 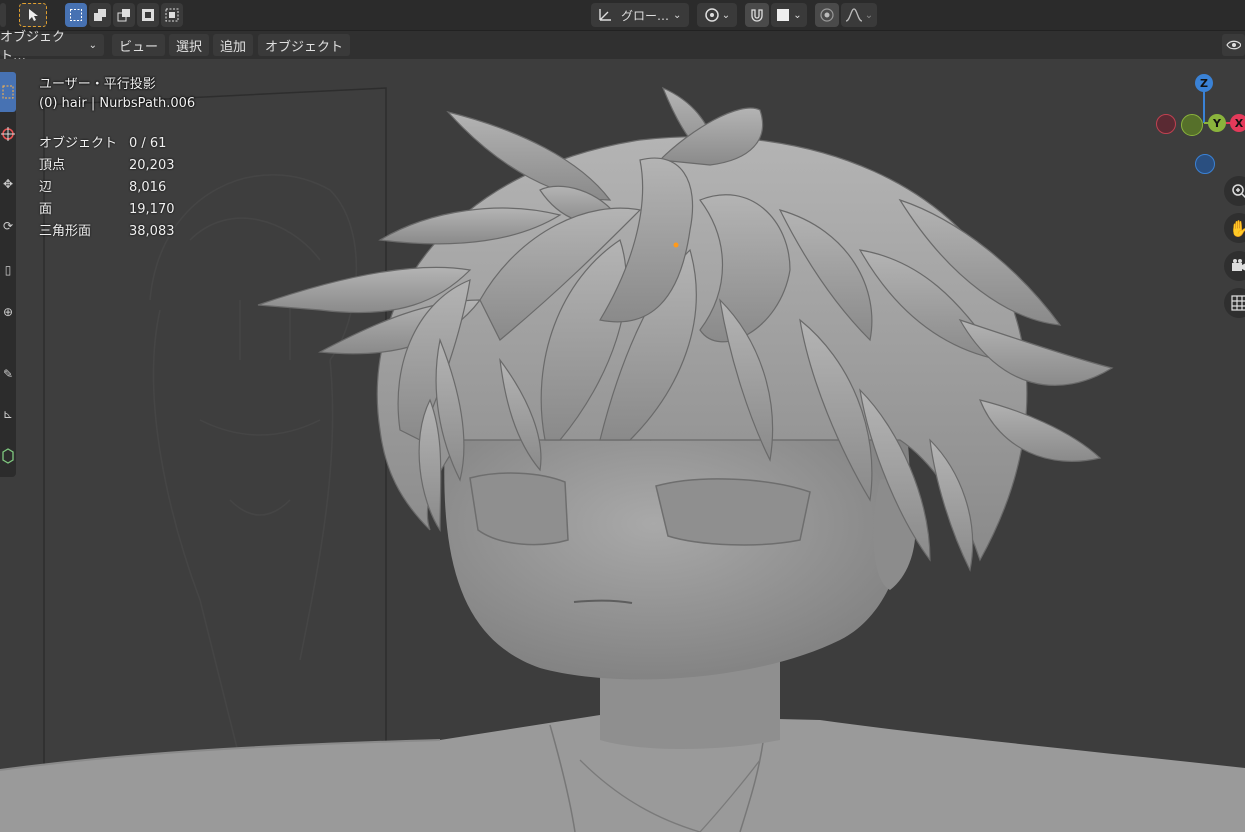 I want to click on stats-value: 8,016, so click(x=148, y=187).